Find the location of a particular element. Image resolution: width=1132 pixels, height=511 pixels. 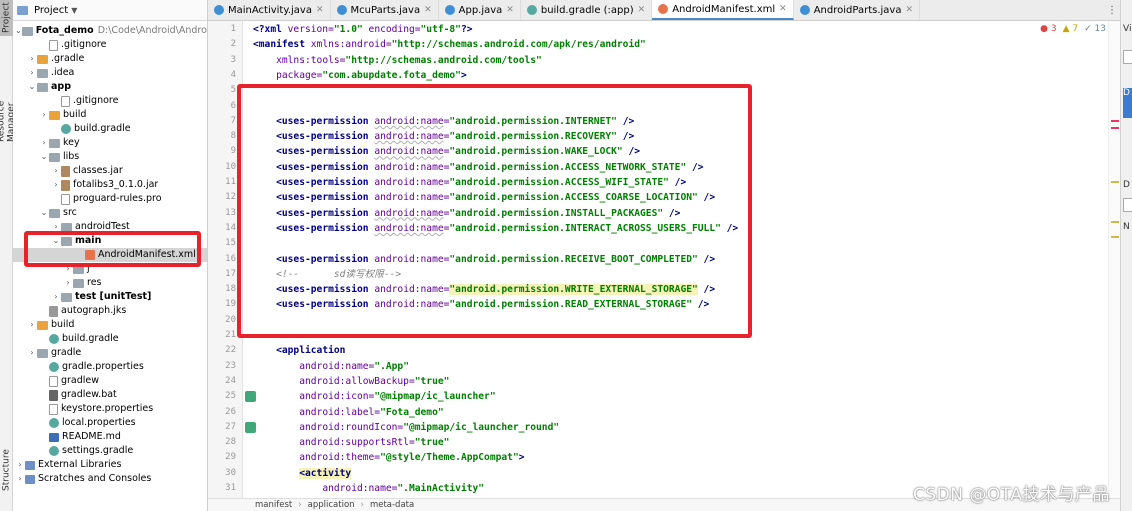

tree-item: README.md is located at coordinates (110, 437).